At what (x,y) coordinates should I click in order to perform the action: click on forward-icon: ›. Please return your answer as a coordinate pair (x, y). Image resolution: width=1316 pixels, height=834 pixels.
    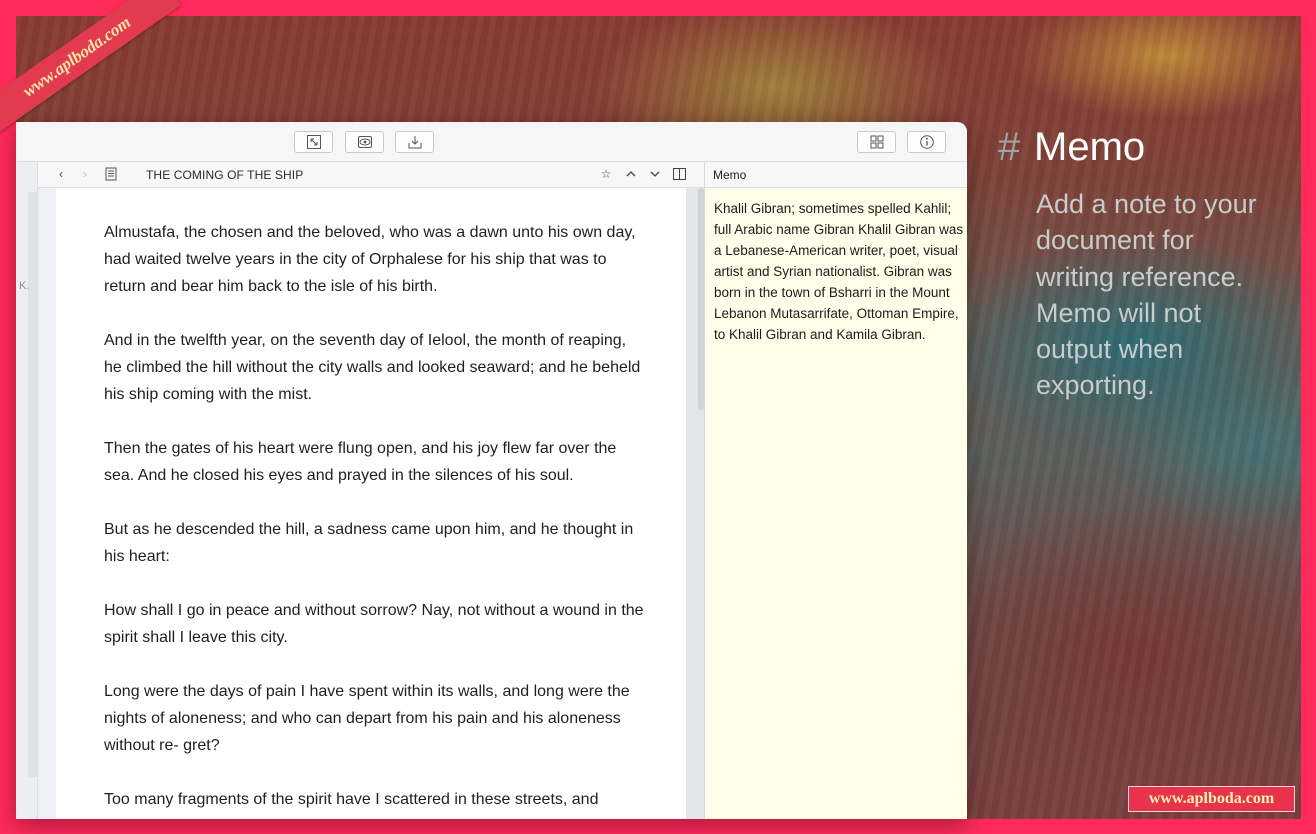
    Looking at the image, I should click on (85, 174).